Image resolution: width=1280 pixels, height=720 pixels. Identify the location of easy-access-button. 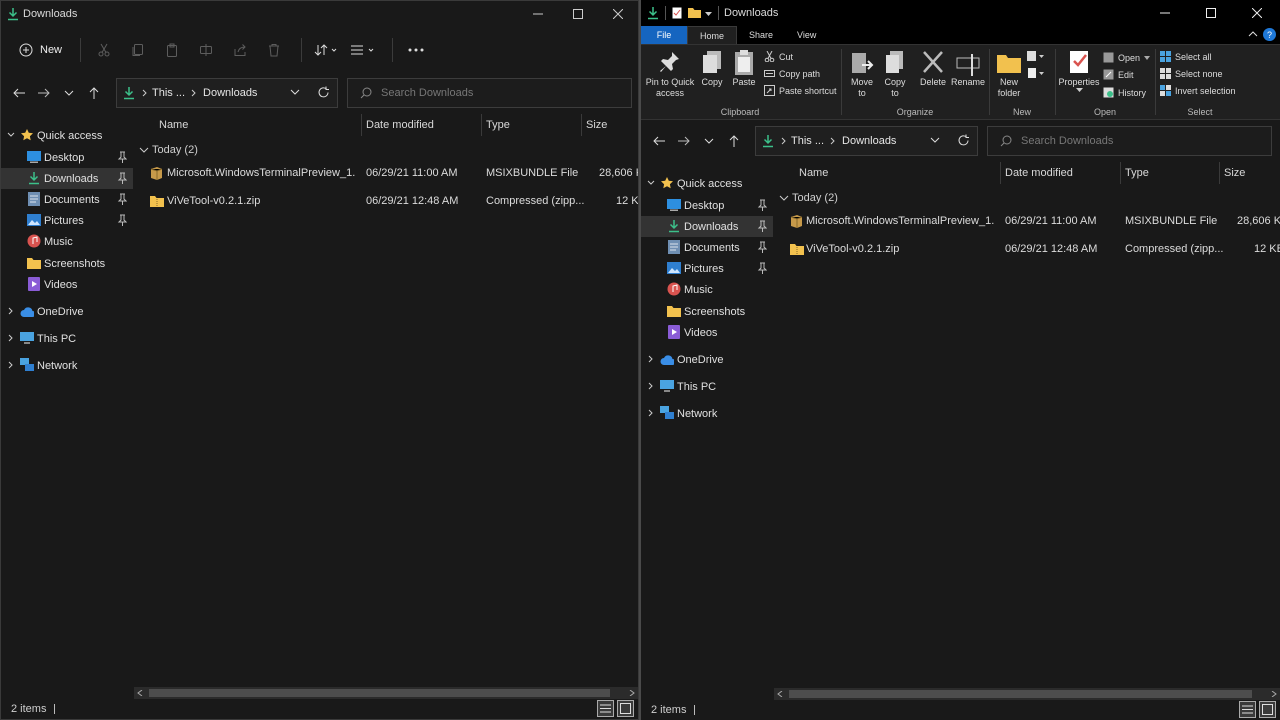
(1036, 73).